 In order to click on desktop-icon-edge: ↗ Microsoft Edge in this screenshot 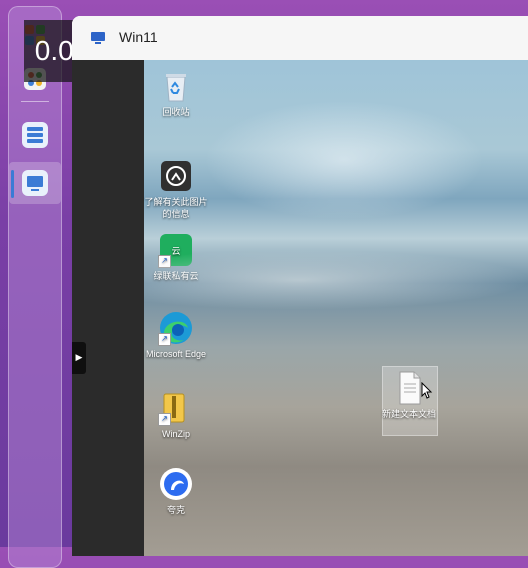, I will do `click(176, 335)`.